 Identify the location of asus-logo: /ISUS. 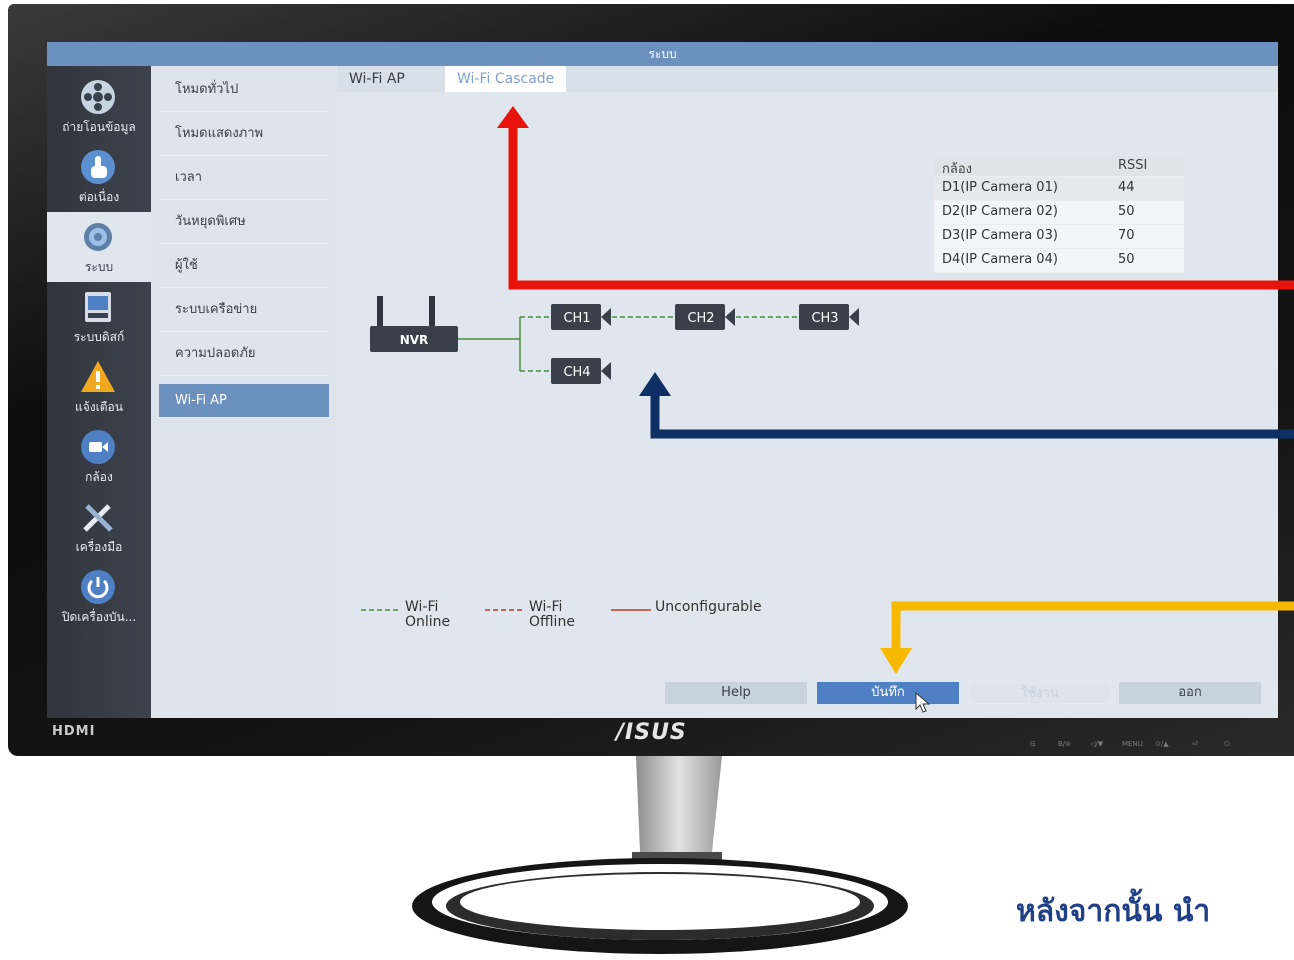
(651, 732).